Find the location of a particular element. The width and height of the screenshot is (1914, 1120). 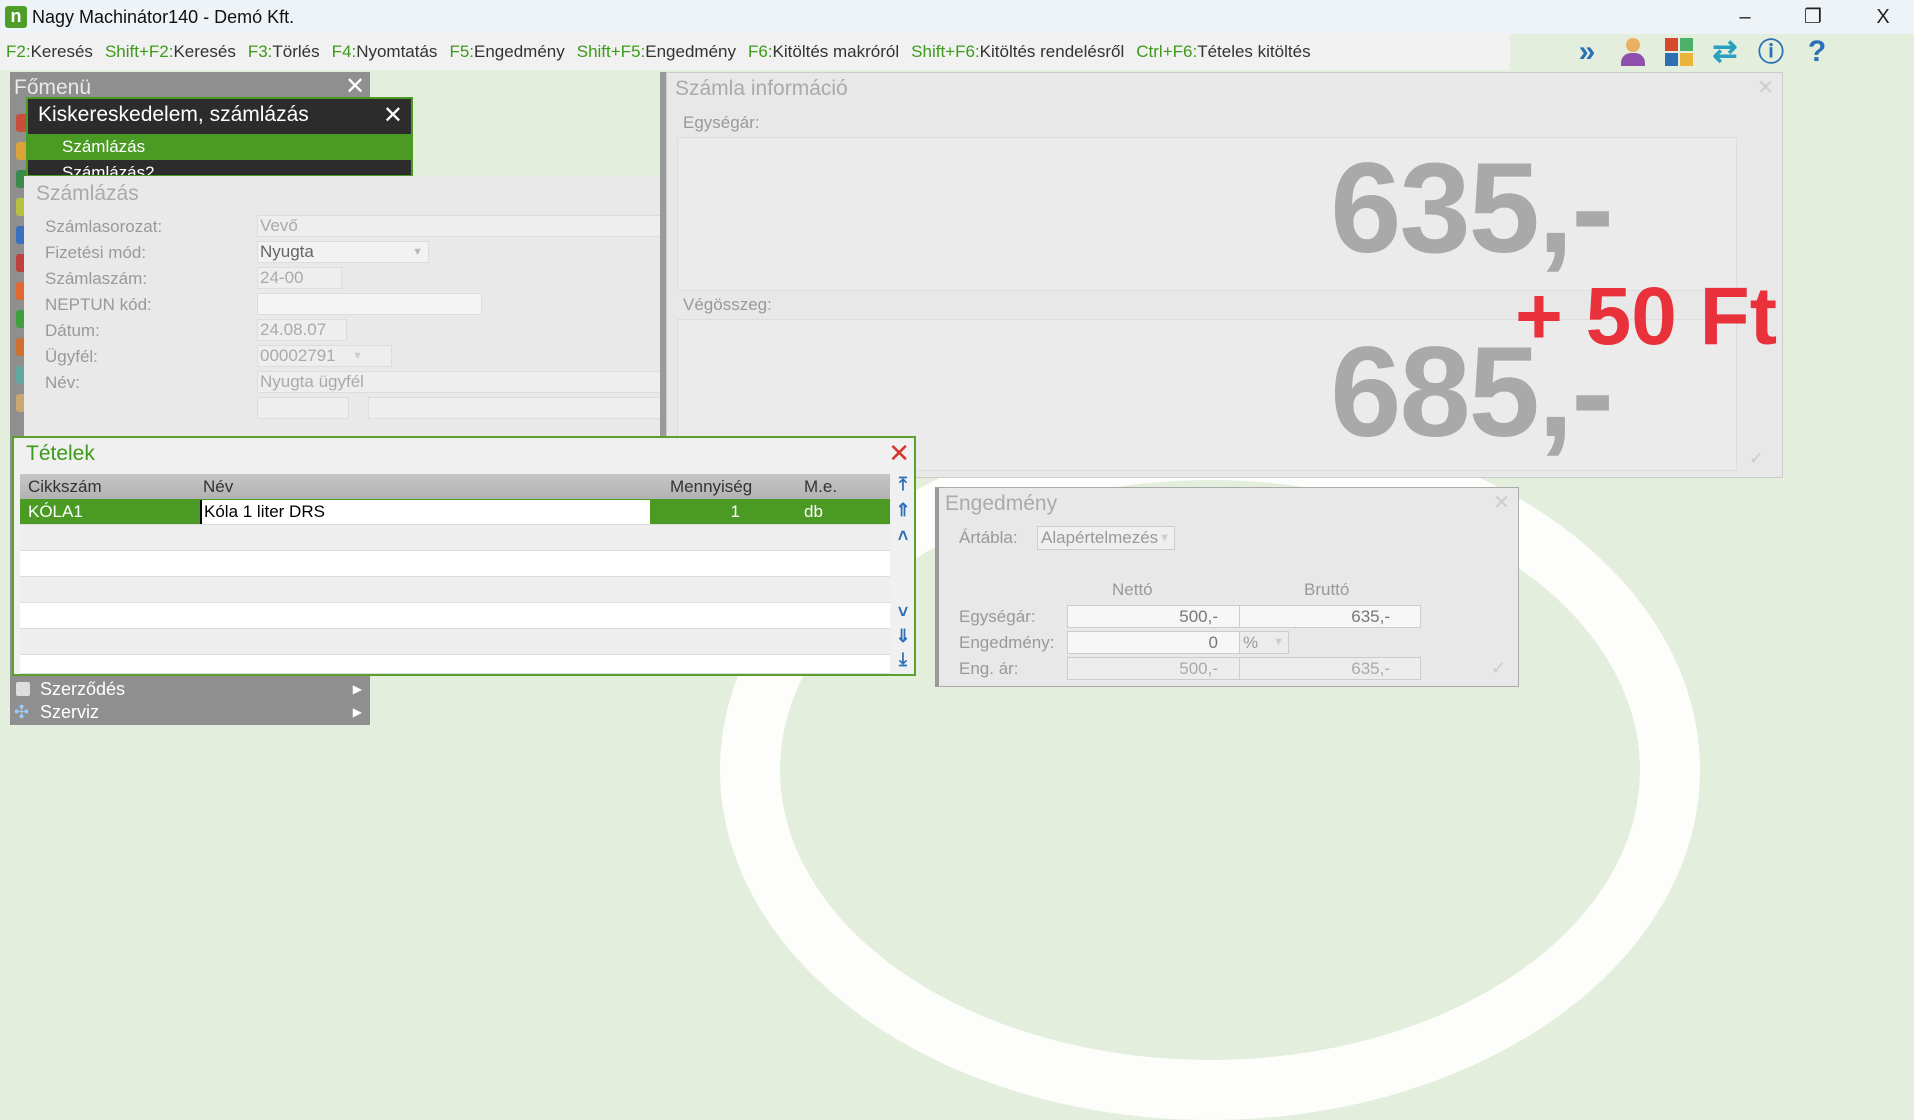

toolbar-fill-order: Shift+F6:Kitöltés rendelésről is located at coordinates (1017, 52).